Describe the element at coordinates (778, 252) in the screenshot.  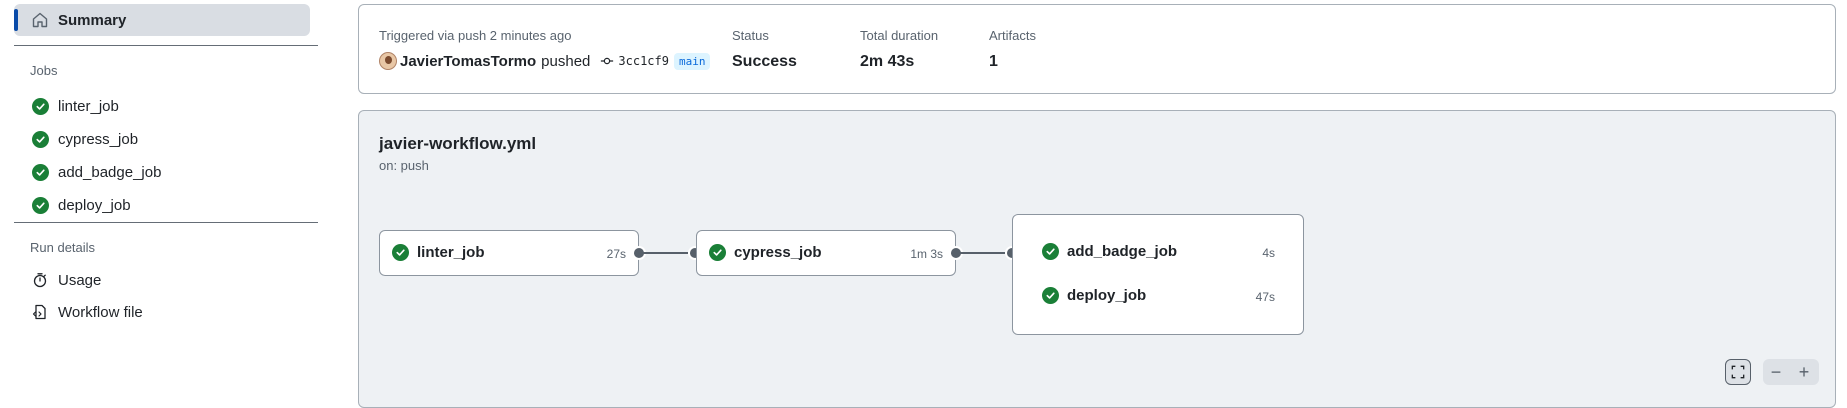
I see `job-name: cypress_job` at that location.